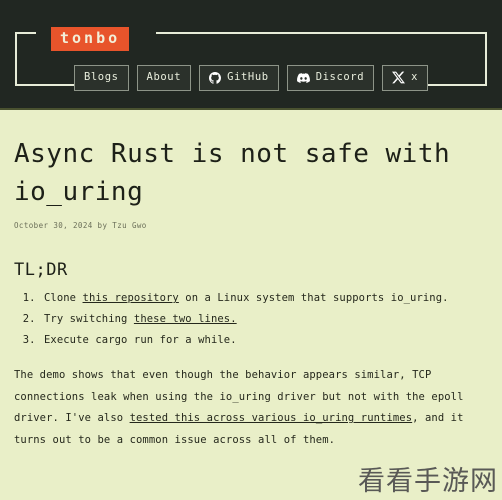 This screenshot has width=502, height=500. What do you see at coordinates (248, 77) in the screenshot?
I see `nav-item-github-label: GitHub` at bounding box center [248, 77].